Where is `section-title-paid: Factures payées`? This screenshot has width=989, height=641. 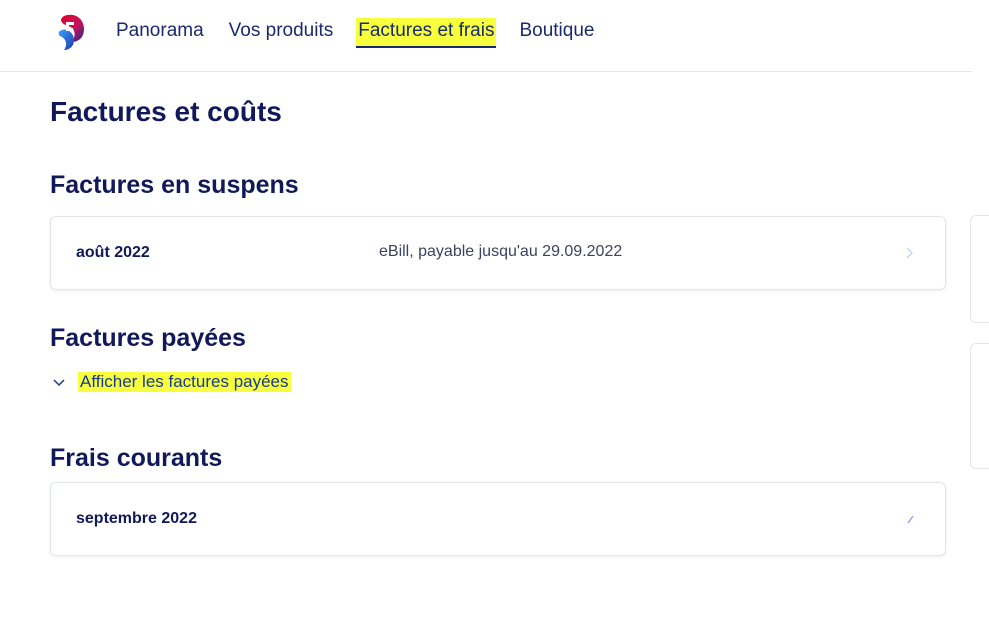 section-title-paid: Factures payées is located at coordinates (148, 338).